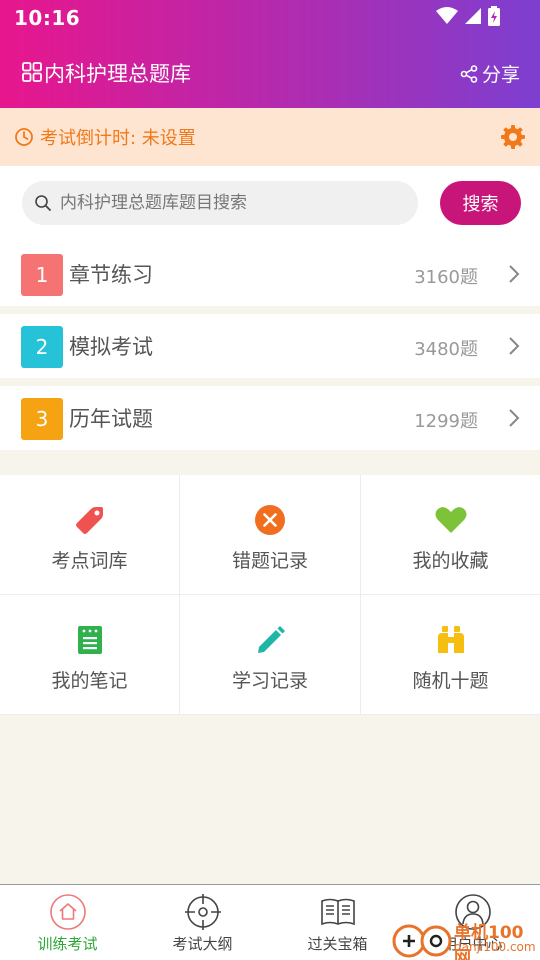  I want to click on app-header: 10:16 内科护理总题库 分享, so click(270, 54).